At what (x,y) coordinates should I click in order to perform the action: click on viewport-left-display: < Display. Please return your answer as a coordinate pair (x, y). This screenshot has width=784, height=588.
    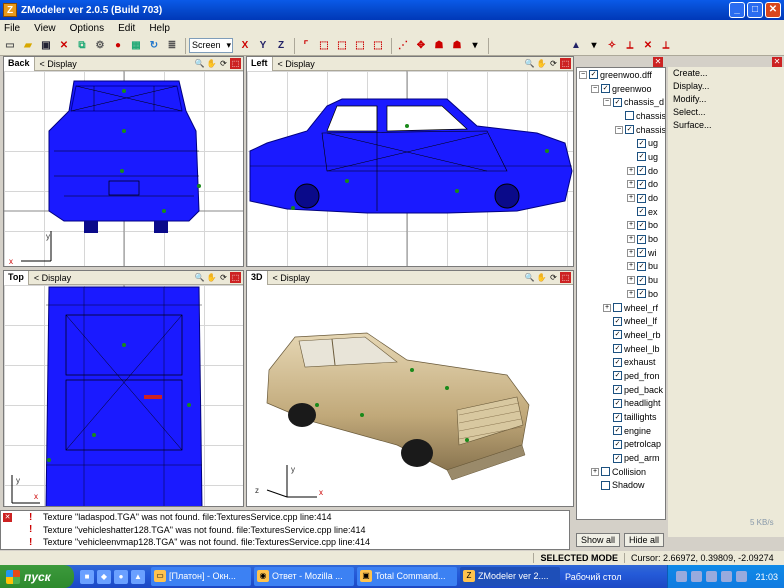
    Looking at the image, I should click on (294, 64).